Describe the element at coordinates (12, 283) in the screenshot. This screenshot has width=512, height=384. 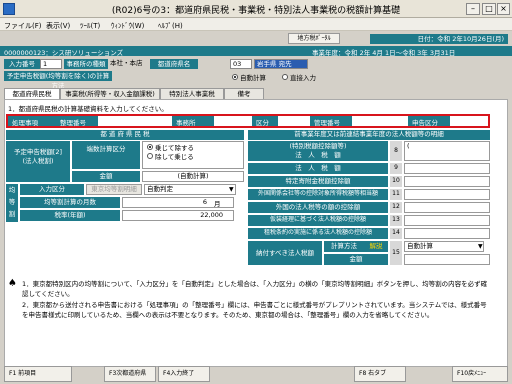
I see `spade-icon: ♠` at that location.